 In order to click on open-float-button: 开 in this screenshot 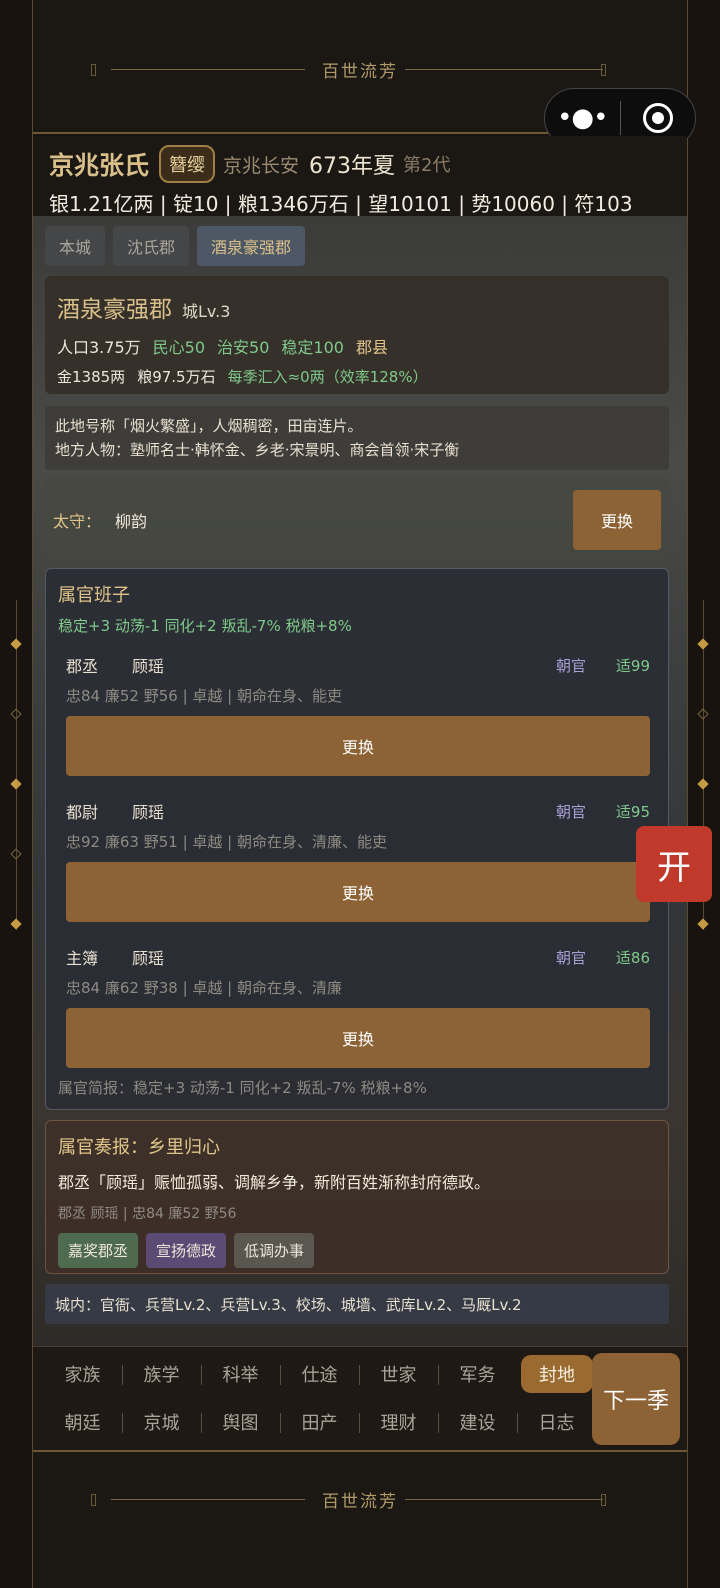, I will do `click(674, 864)`.